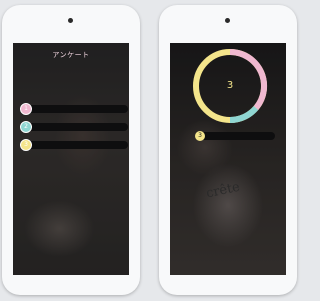 The height and width of the screenshot is (301, 320). I want to click on survey-option-2: 2, so click(74, 127).